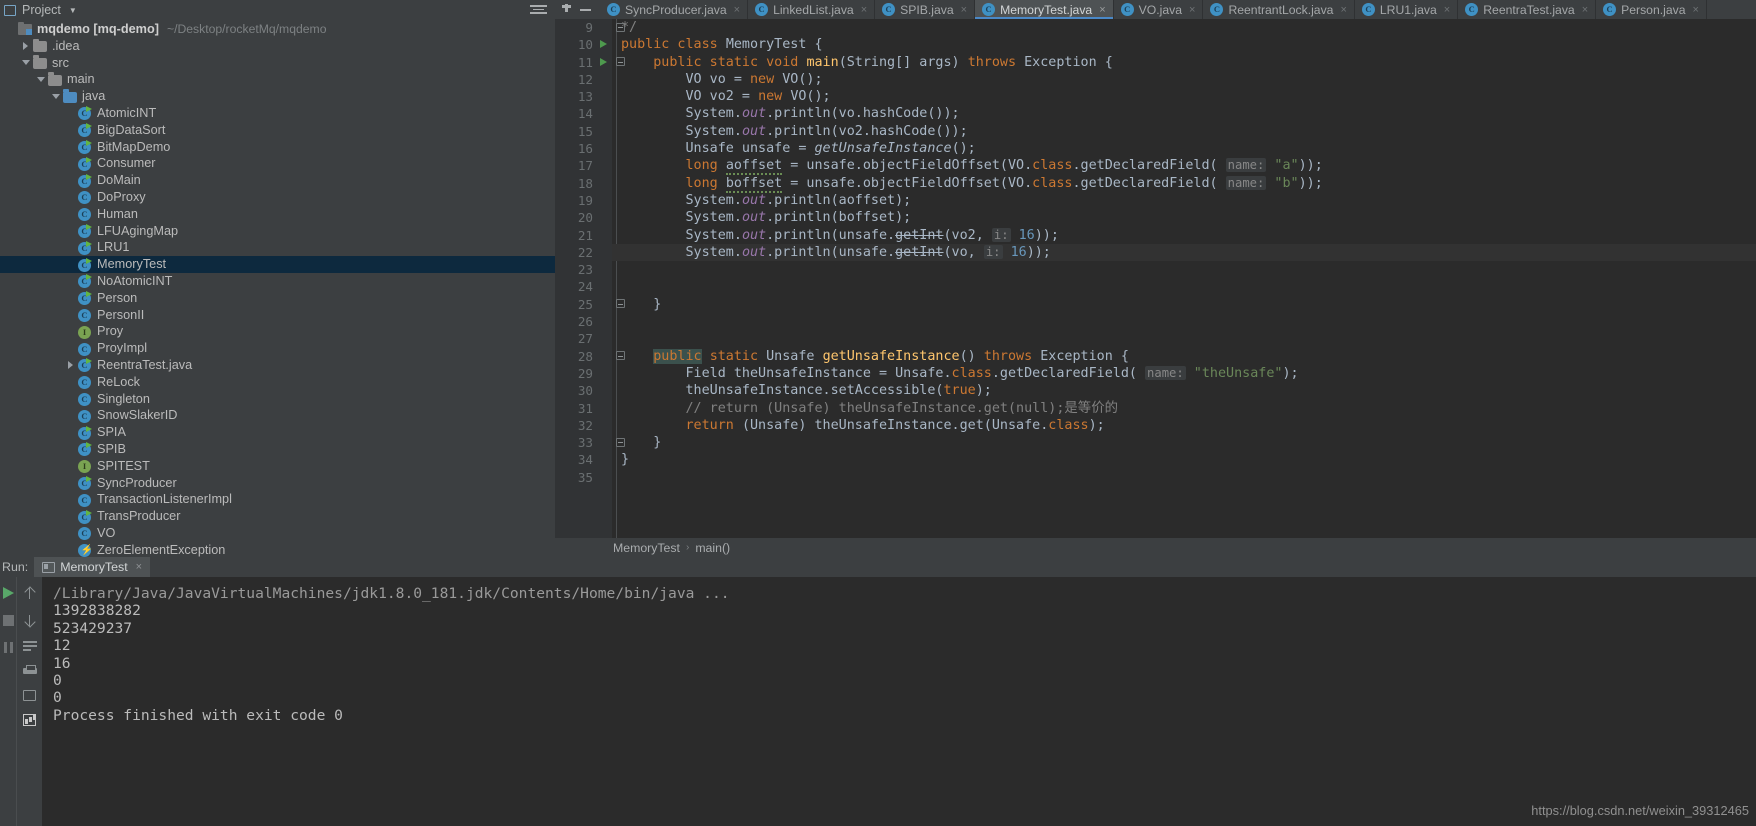 The height and width of the screenshot is (826, 1756). I want to click on tree-node-java: java, so click(277, 96).